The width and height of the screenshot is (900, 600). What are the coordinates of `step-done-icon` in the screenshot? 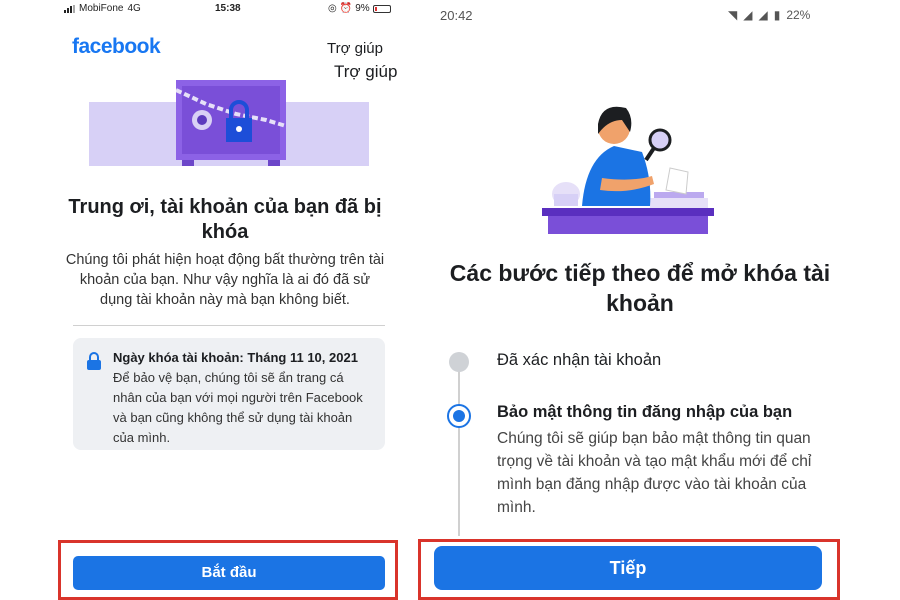 It's located at (459, 362).